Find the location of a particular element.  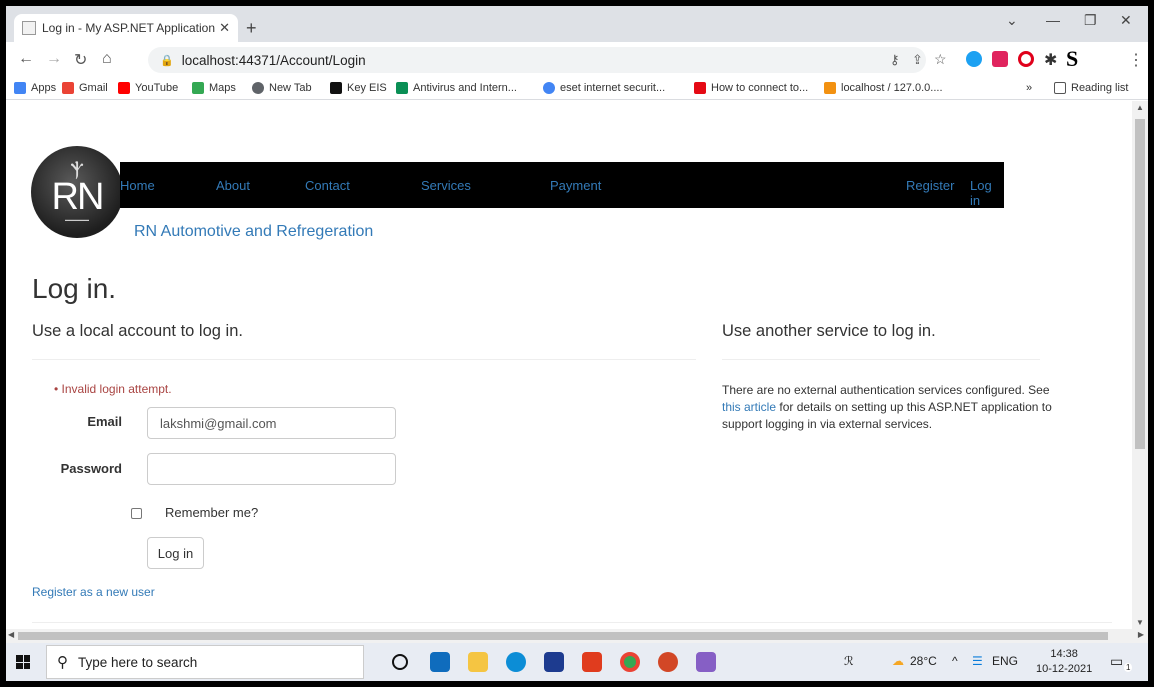

nav-services: Services is located at coordinates (446, 185).